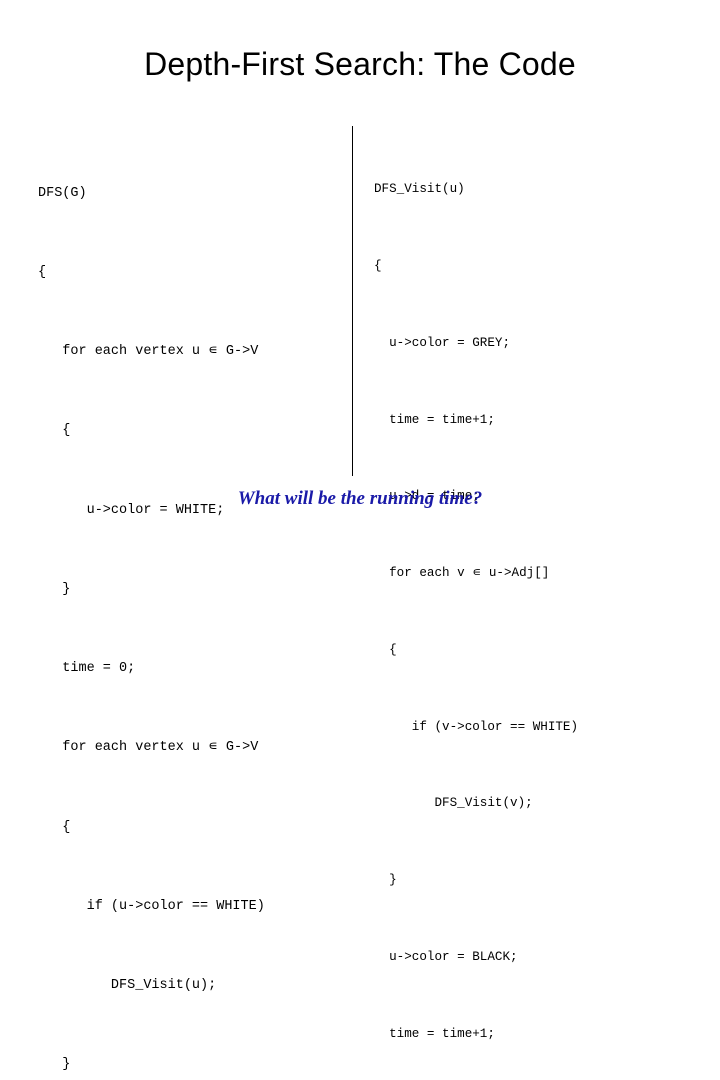 This screenshot has width=720, height=1080. What do you see at coordinates (419, 189) in the screenshot?
I see `code-line: DFS_Visit(u)` at bounding box center [419, 189].